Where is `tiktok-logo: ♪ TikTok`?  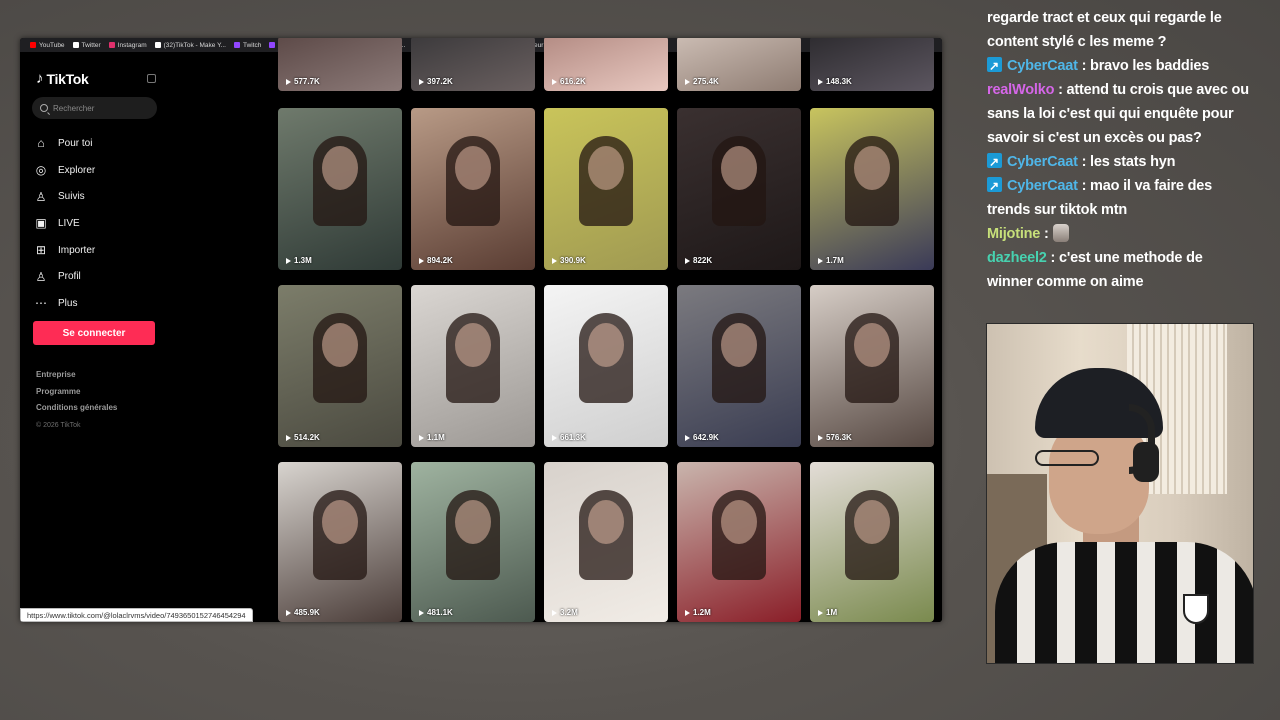 tiktok-logo: ♪ TikTok is located at coordinates (62, 78).